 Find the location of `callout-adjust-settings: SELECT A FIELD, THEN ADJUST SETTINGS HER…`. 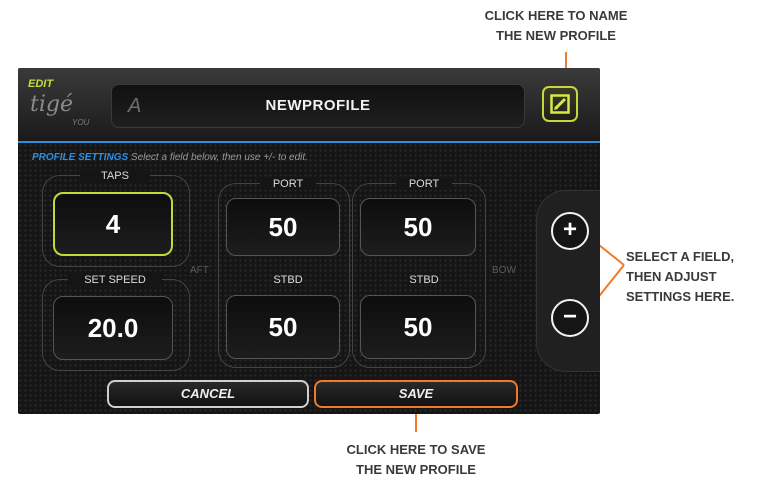

callout-adjust-settings: SELECT A FIELD, THEN ADJUST SETTINGS HER… is located at coordinates (680, 276).